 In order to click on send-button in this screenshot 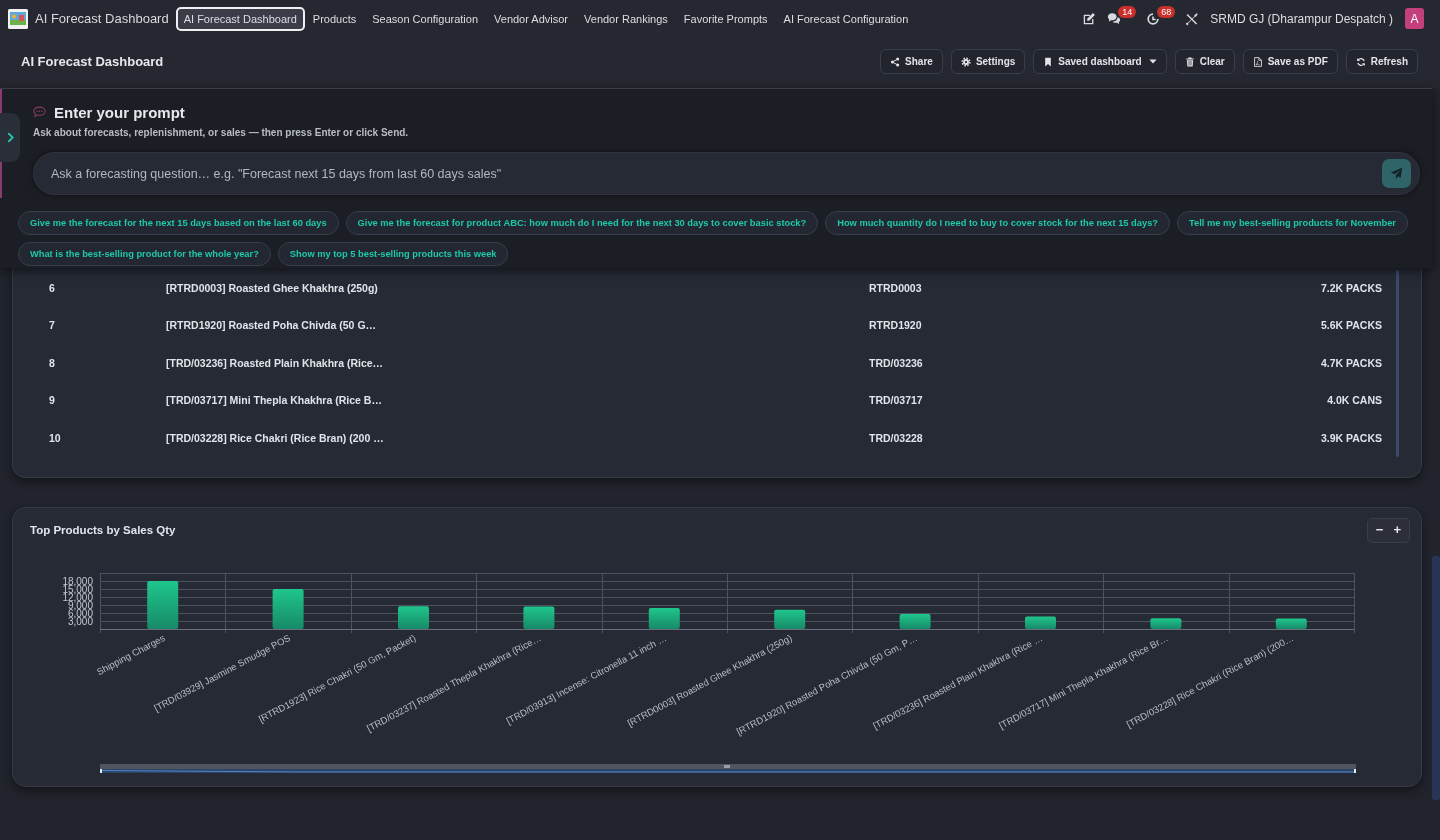, I will do `click(1396, 173)`.